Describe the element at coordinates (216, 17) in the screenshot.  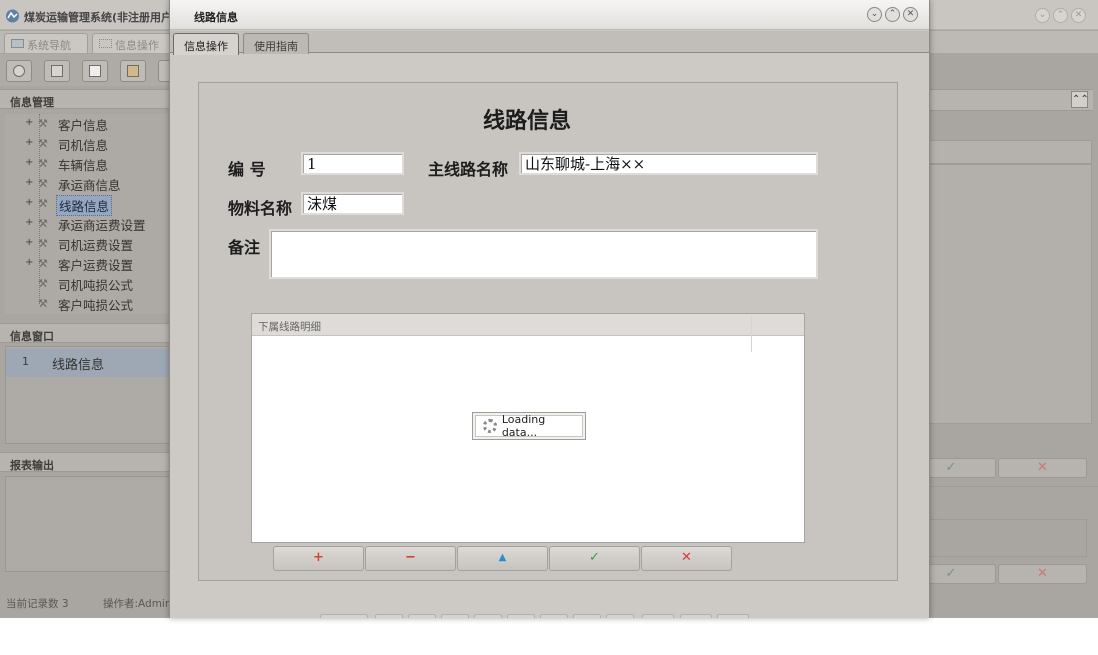
I see `dialog-title: 线路信息` at that location.